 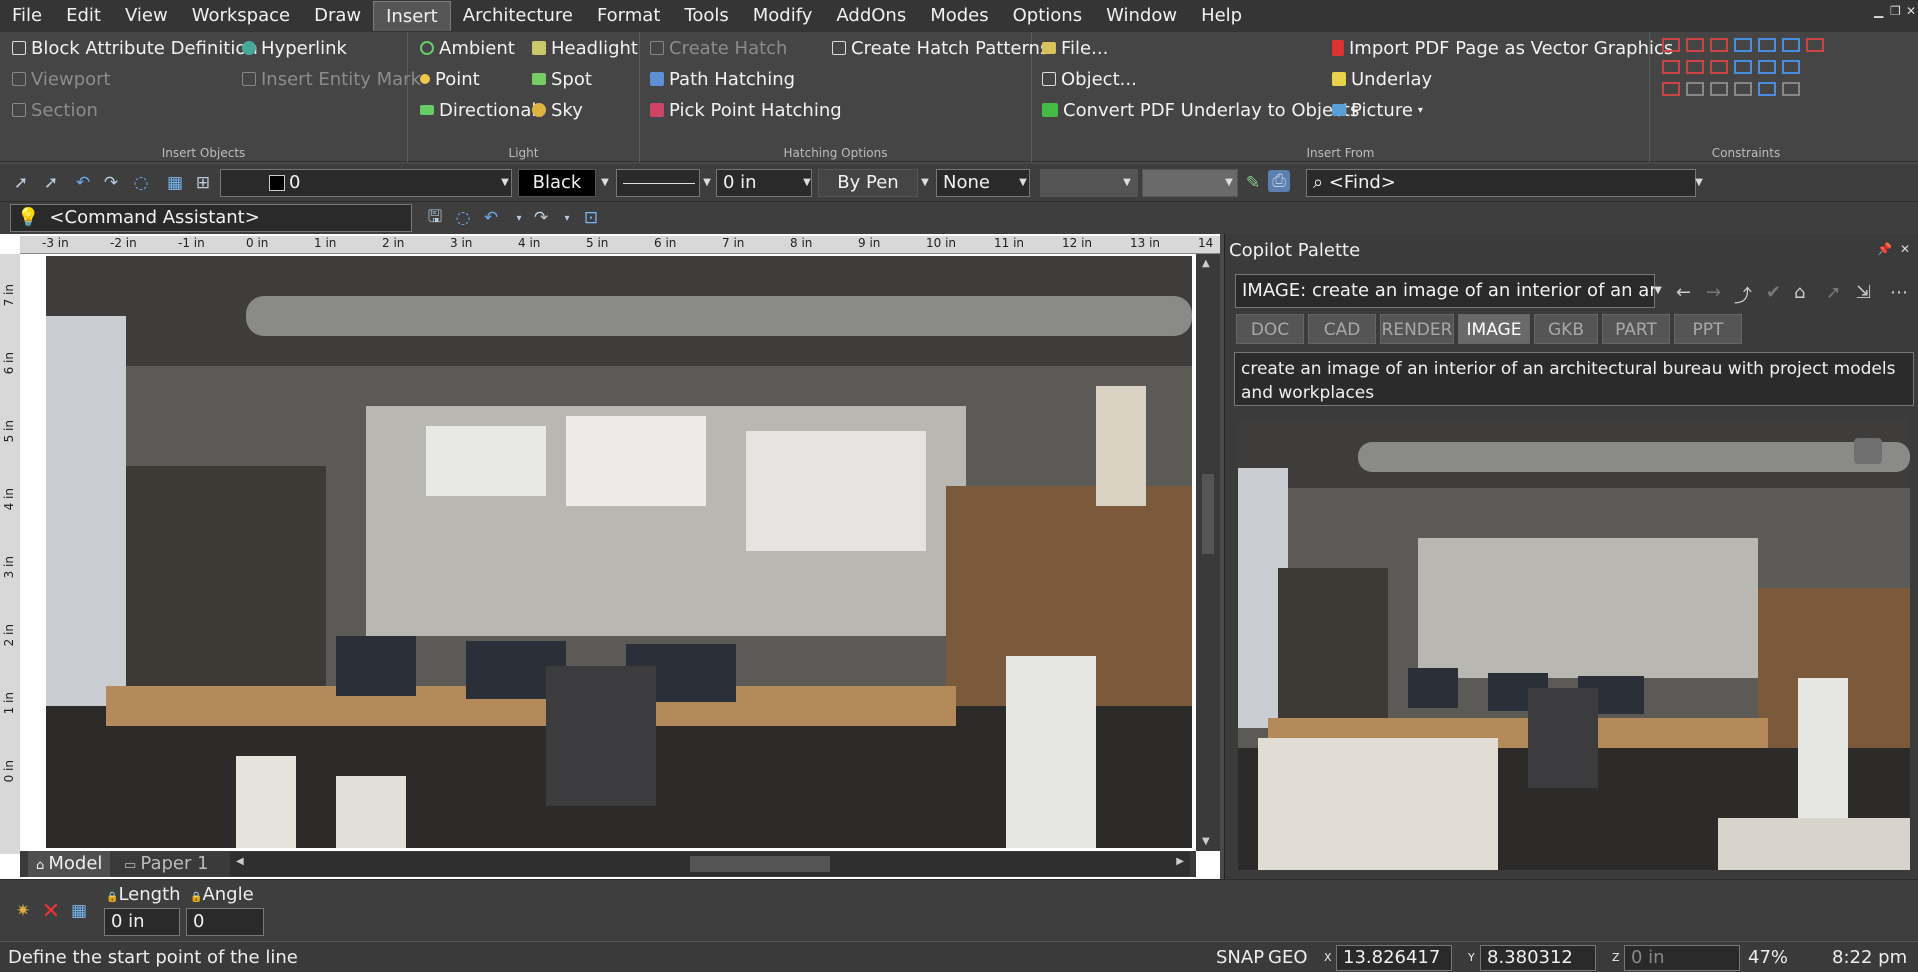 I want to click on hyperlink-button: Hyperlink, so click(x=294, y=48).